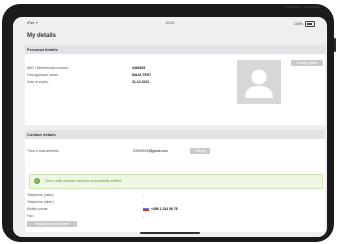 Image resolution: width=339 pixels, height=244 pixels. I want to click on fax-value: -, so click(144, 216).